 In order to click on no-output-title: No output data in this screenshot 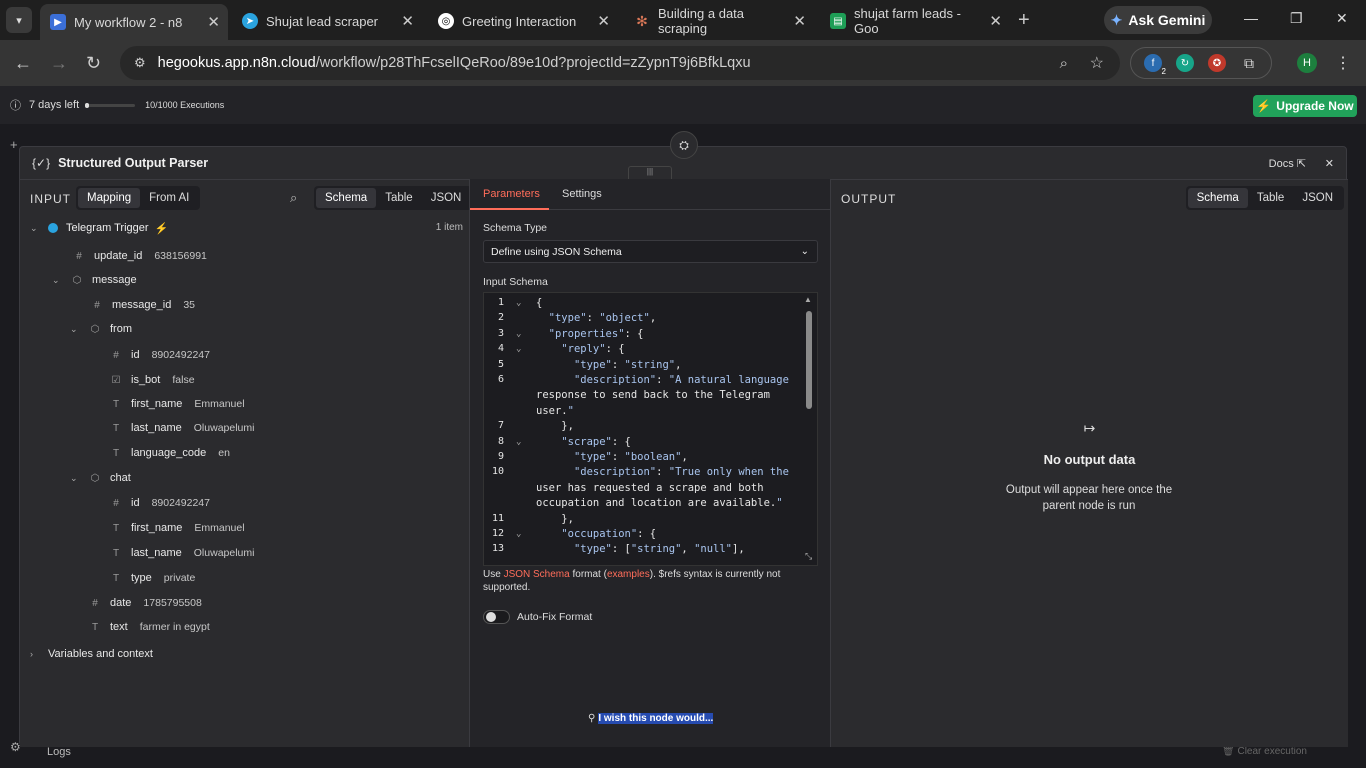, I will do `click(1089, 459)`.